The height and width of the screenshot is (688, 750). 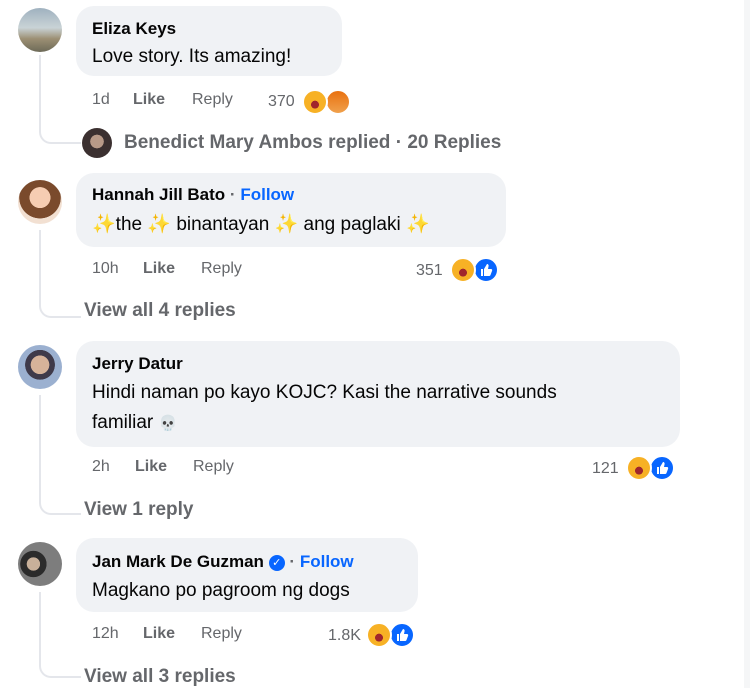 What do you see at coordinates (139, 510) in the screenshot?
I see `view-replies-link: View 1 reply` at bounding box center [139, 510].